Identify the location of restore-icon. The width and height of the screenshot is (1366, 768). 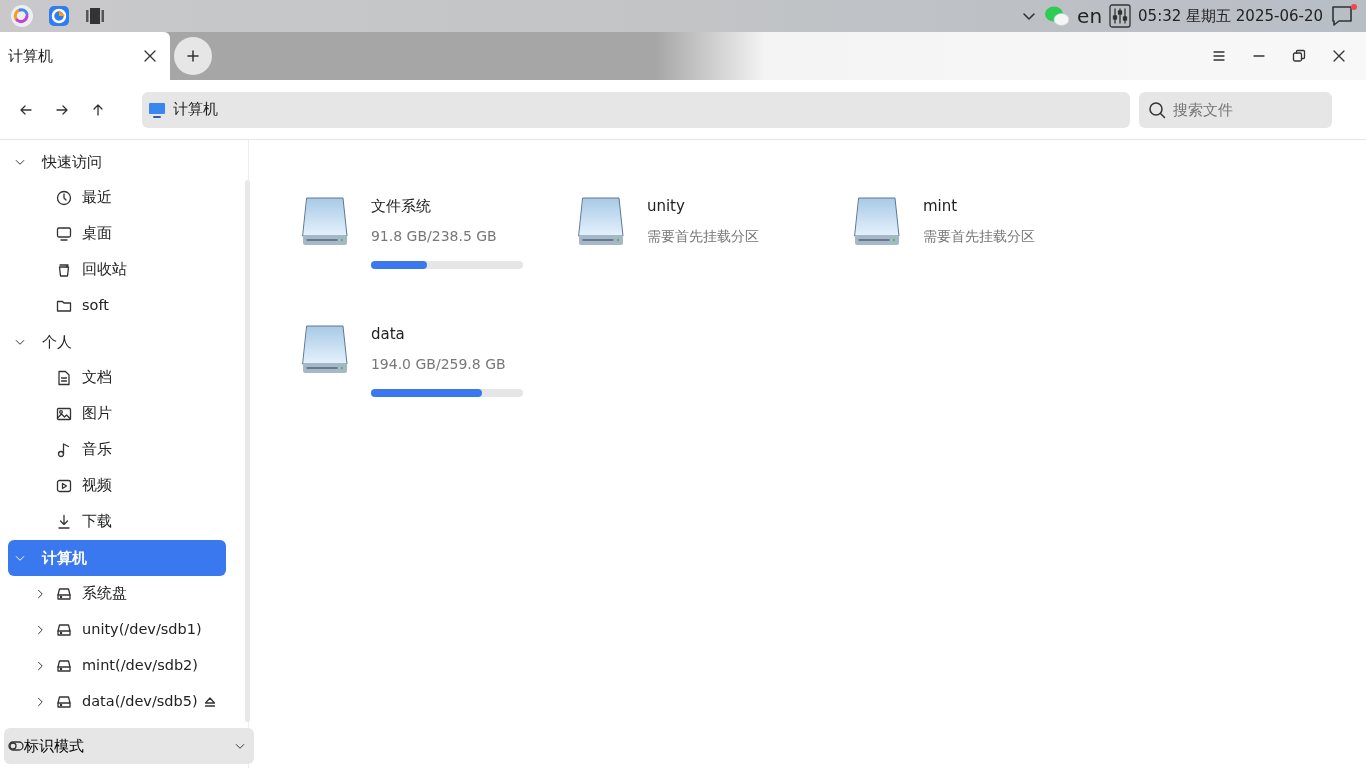
(1299, 56).